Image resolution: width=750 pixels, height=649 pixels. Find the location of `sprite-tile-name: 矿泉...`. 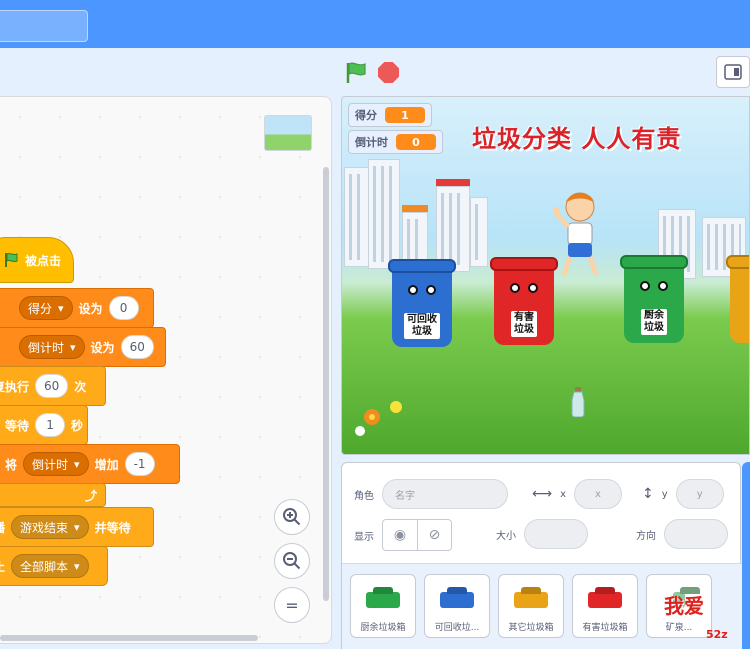

sprite-tile-name: 矿泉... is located at coordinates (679, 628).